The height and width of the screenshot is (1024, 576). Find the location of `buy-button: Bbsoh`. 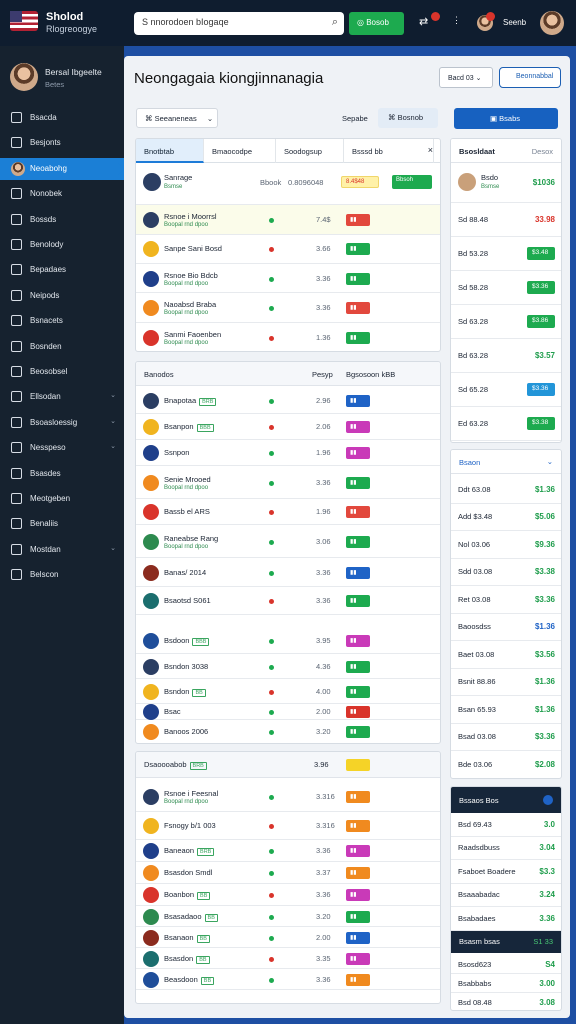

buy-button: Bbsoh is located at coordinates (412, 182).